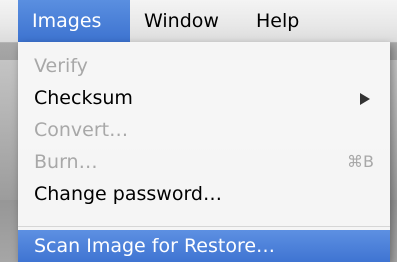 This screenshot has width=397, height=262. What do you see at coordinates (186, 21) in the screenshot?
I see `menu-window: Window` at bounding box center [186, 21].